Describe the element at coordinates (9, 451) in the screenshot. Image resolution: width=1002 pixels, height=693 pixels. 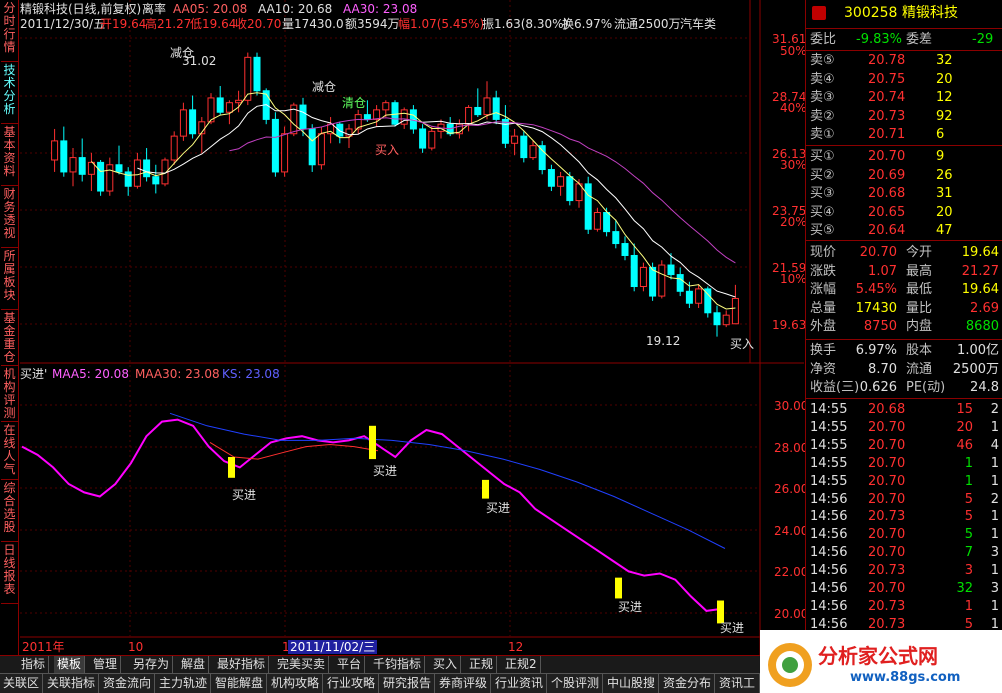
I see `tab-popularity: 在线人气` at that location.